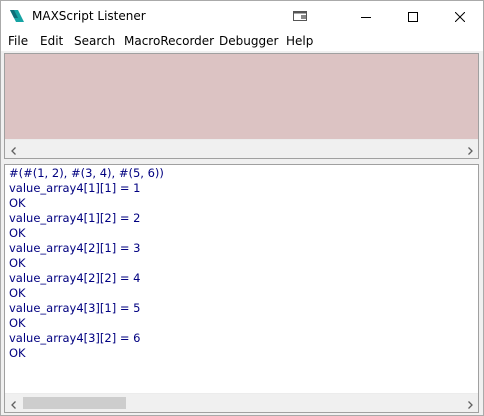 Image resolution: width=484 pixels, height=416 pixels. What do you see at coordinates (17, 16) in the screenshot?
I see `3dsmax-app-icon` at bounding box center [17, 16].